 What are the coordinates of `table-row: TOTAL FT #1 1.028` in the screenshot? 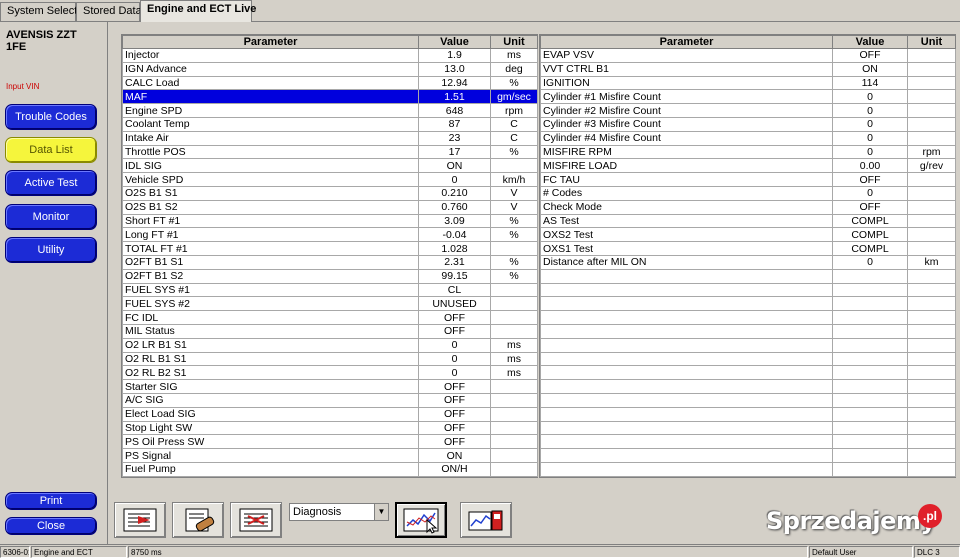 It's located at (330, 248).